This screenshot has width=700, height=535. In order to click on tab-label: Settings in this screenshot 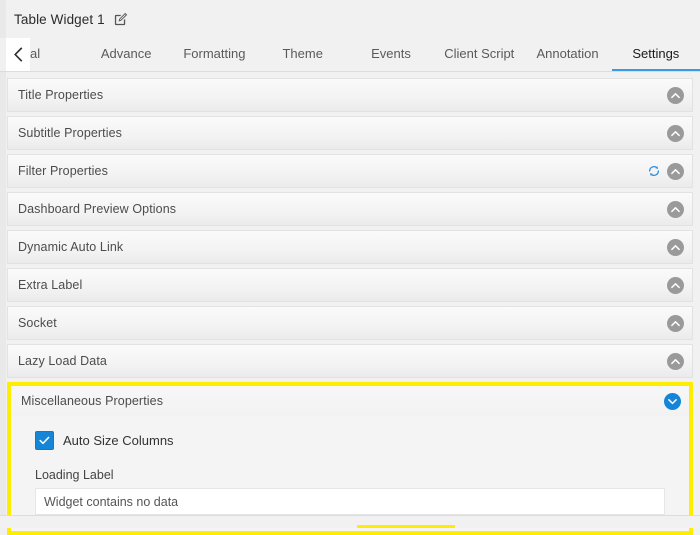, I will do `click(656, 53)`.